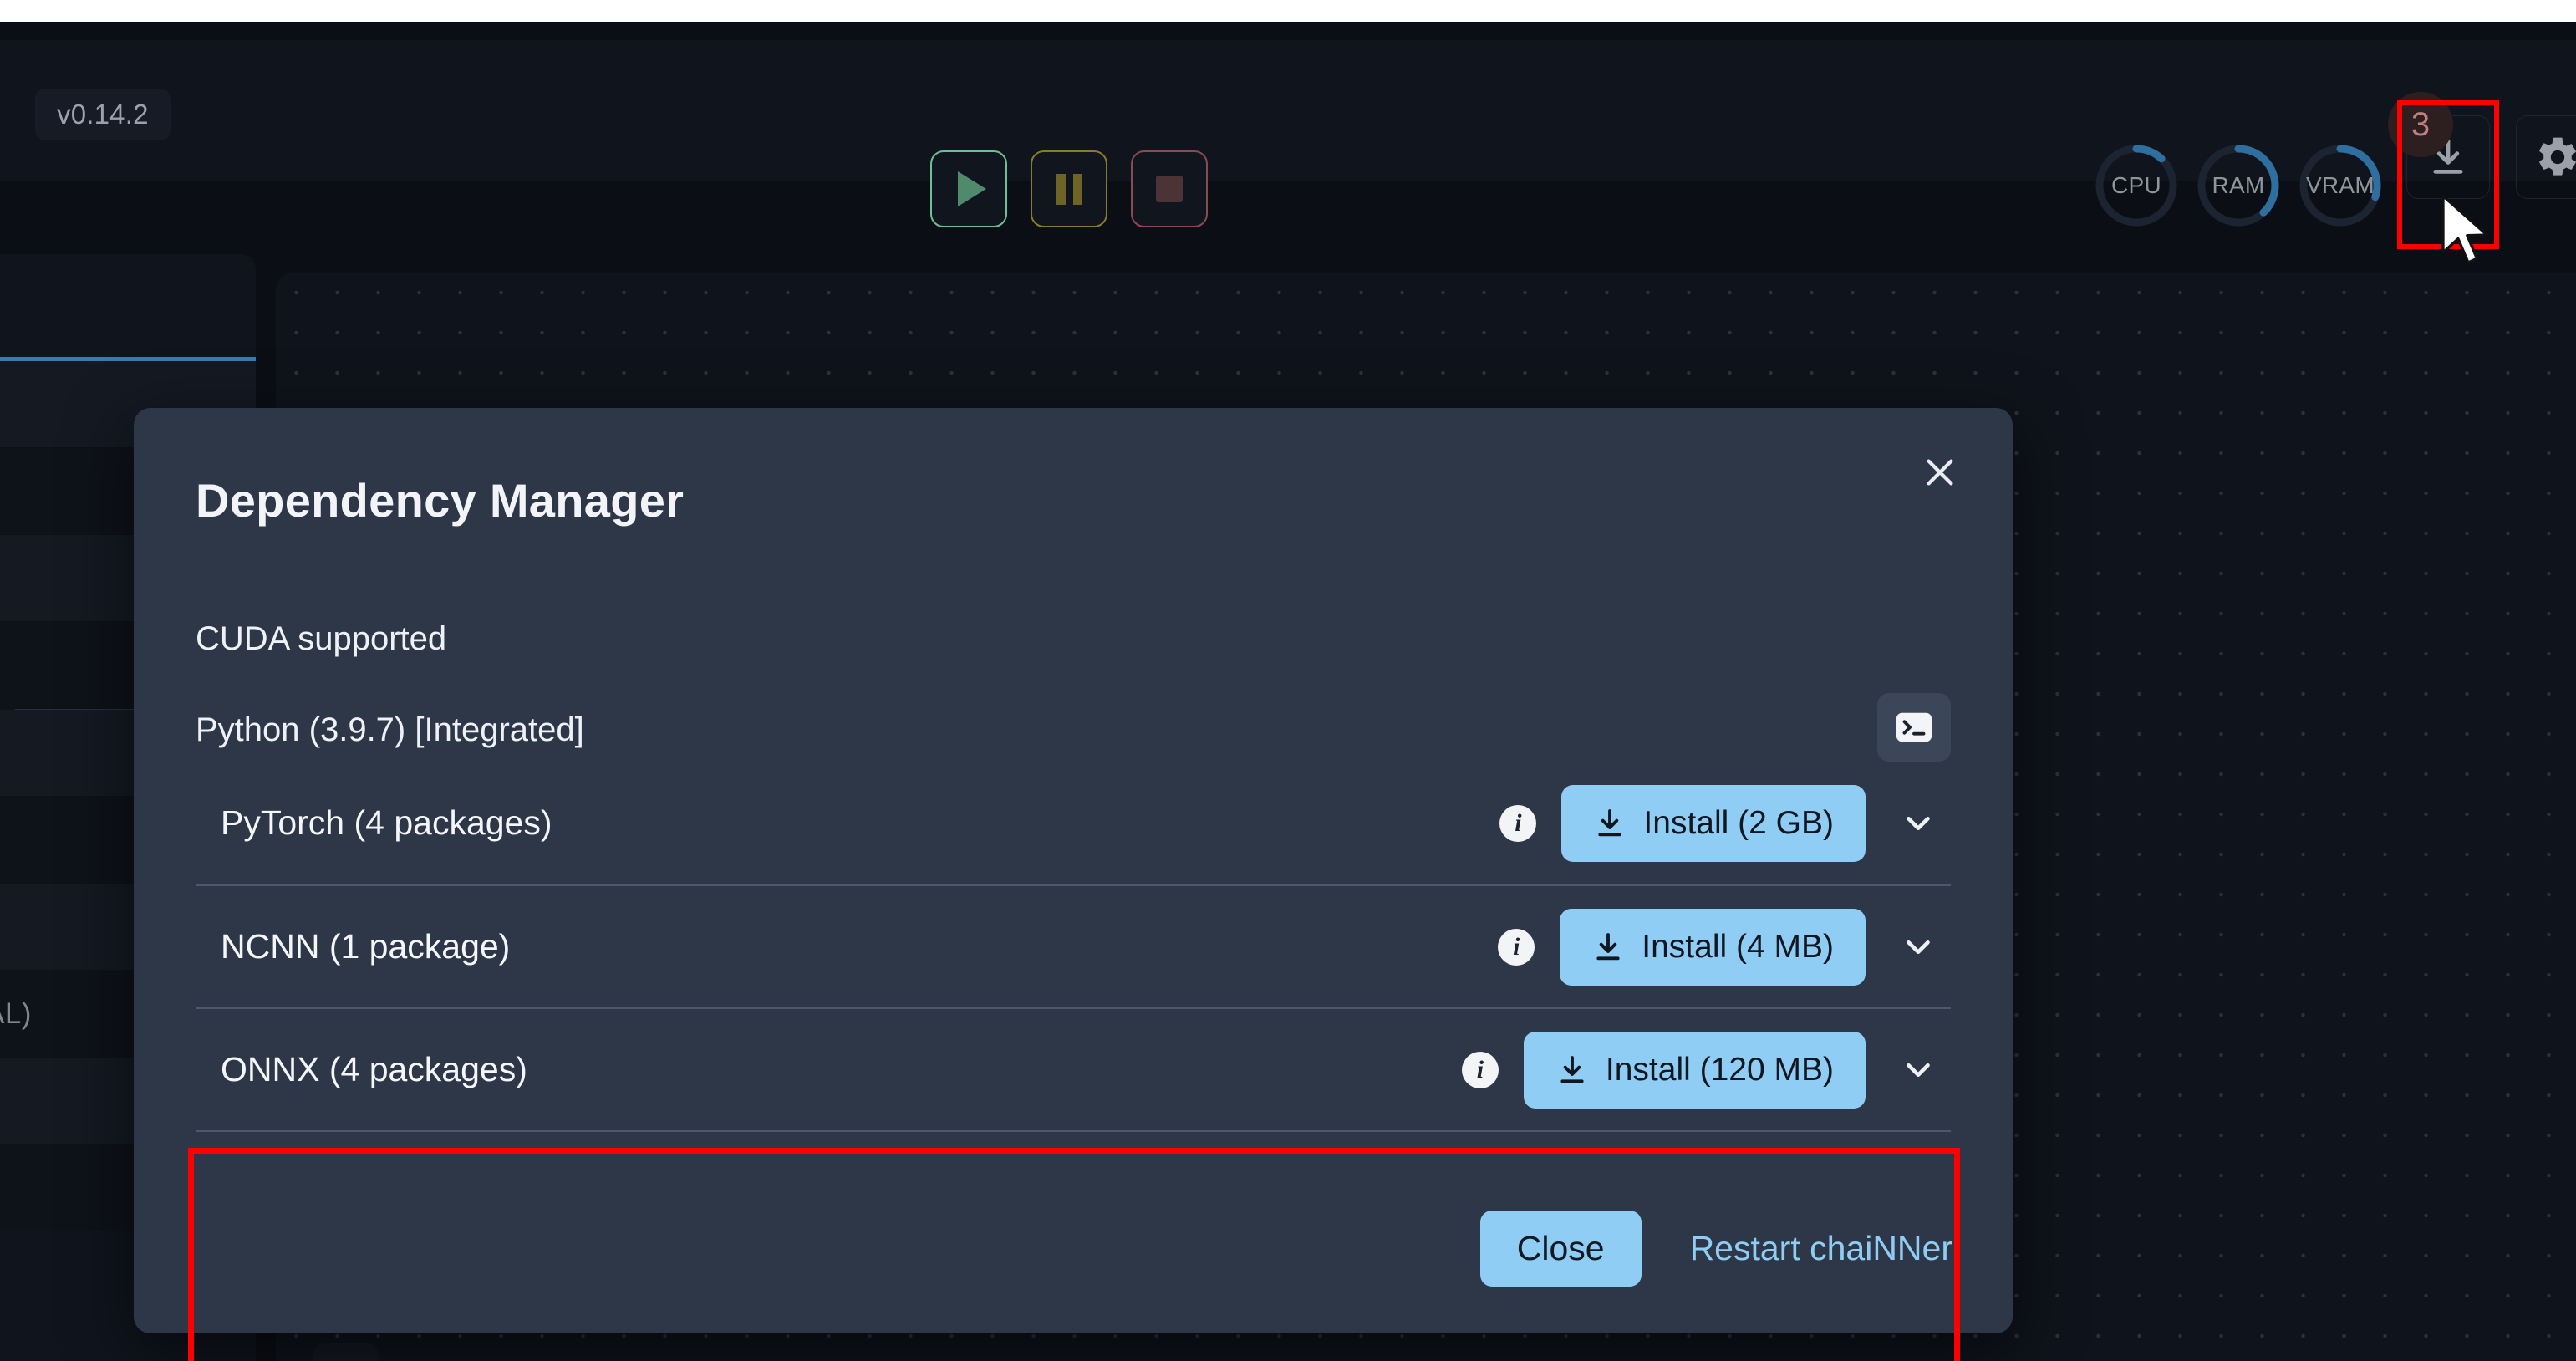  What do you see at coordinates (1073, 945) in the screenshot?
I see `package-row: NCNN (1 package) i Install (4 MB)` at bounding box center [1073, 945].